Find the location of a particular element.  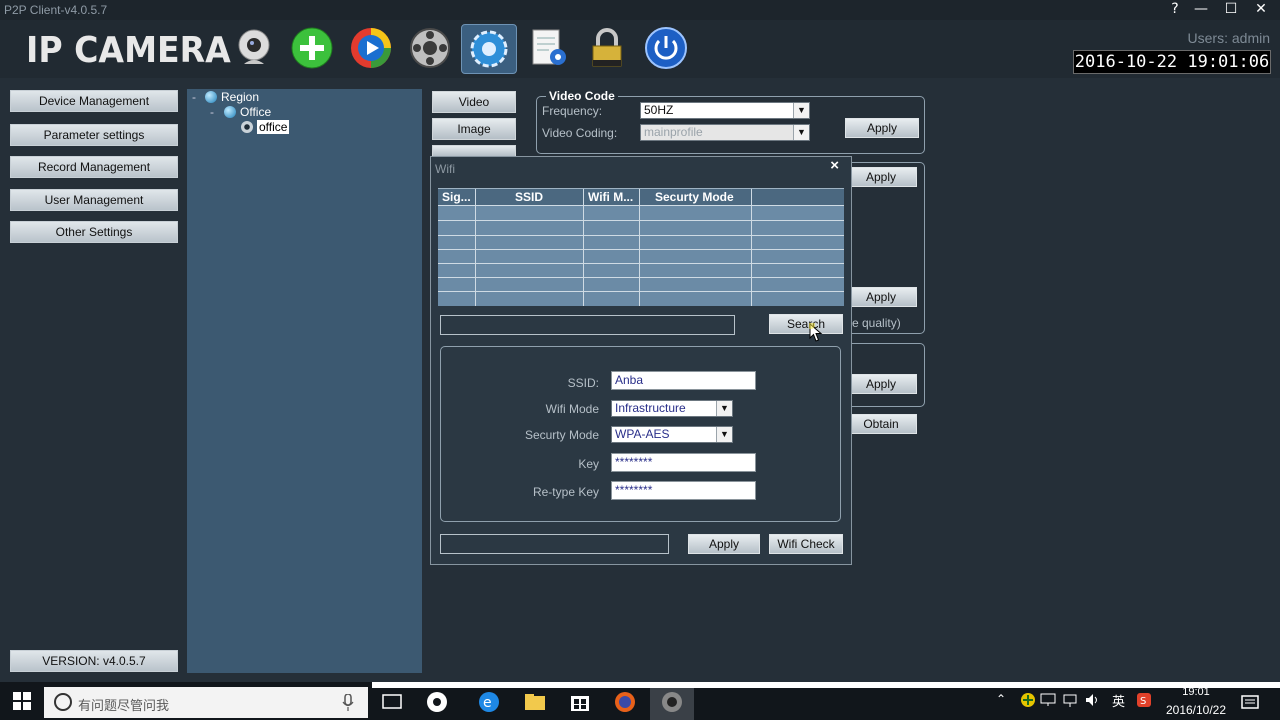

tab-image: Image is located at coordinates (474, 129).